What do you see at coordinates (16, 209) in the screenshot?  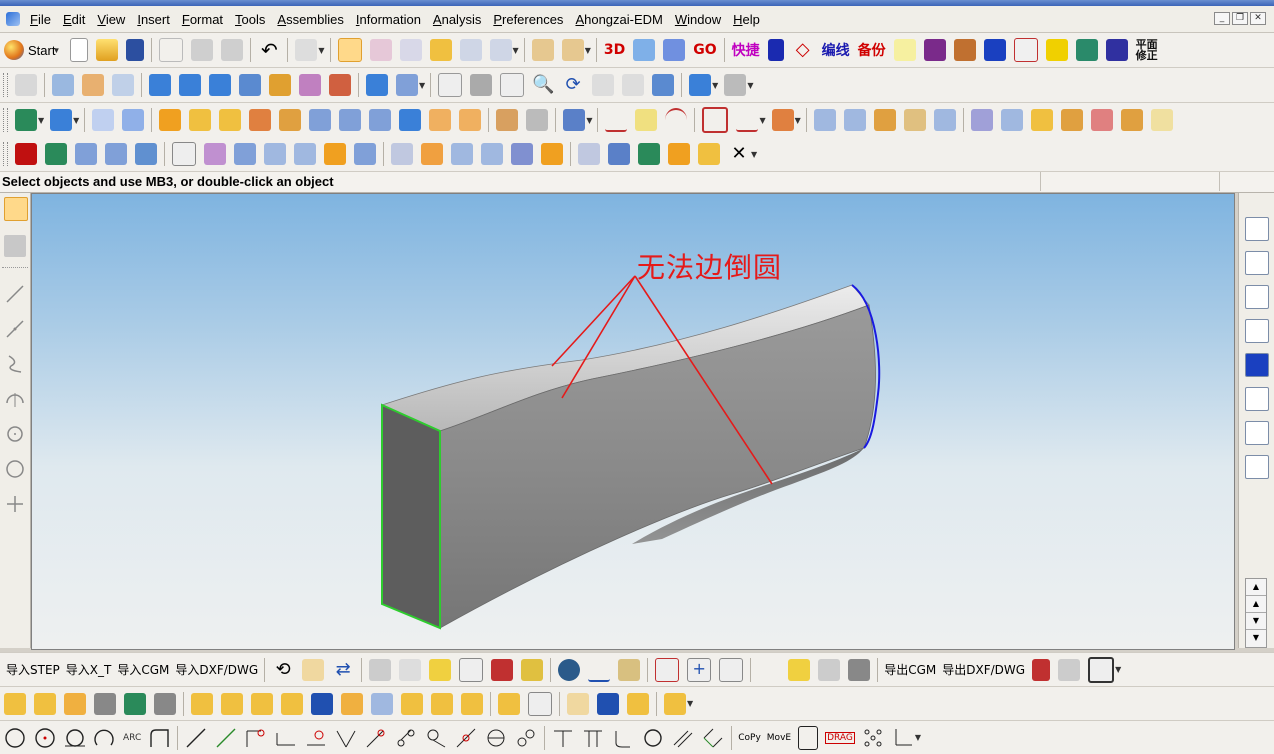 I see `select-icon` at bounding box center [16, 209].